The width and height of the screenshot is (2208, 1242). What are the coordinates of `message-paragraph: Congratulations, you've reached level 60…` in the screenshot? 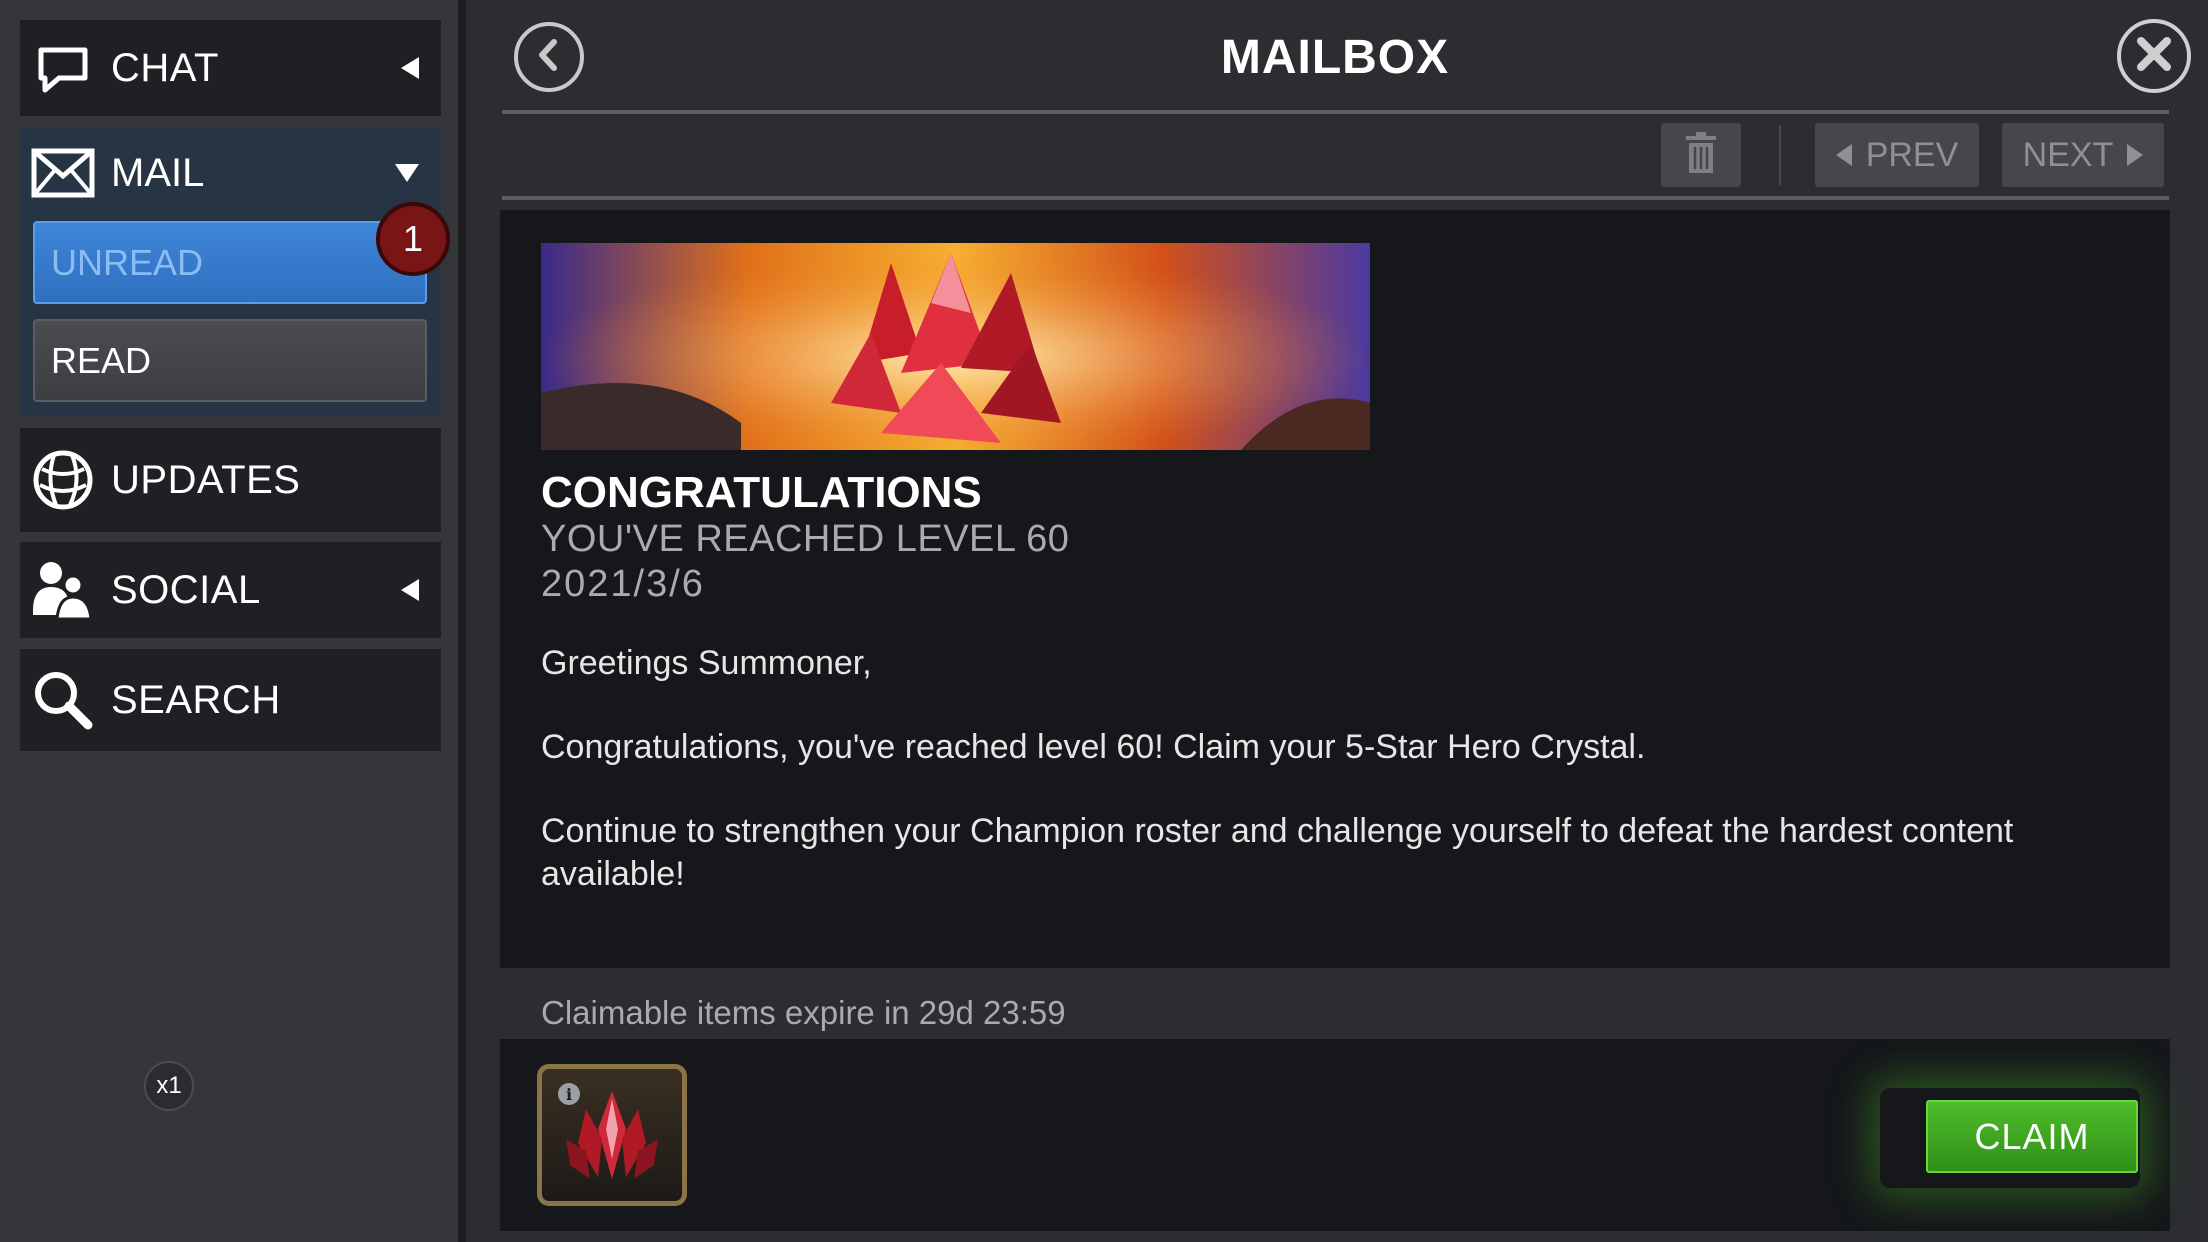 It's located at (1093, 747).